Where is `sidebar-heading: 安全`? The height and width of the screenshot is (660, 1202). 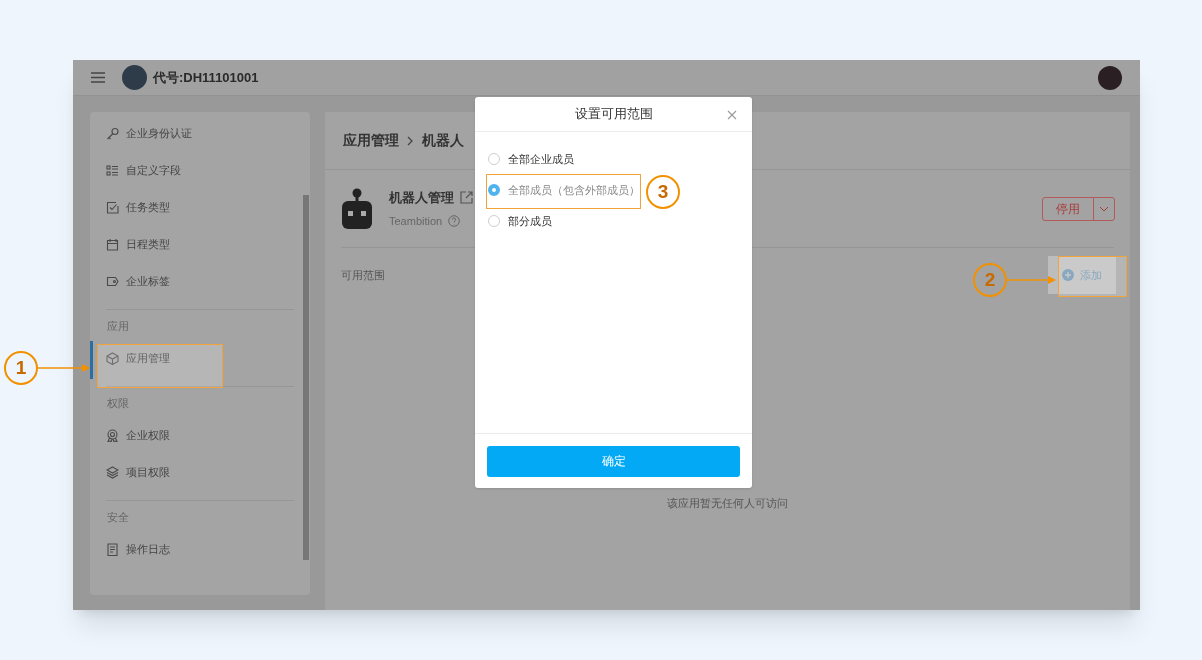 sidebar-heading: 安全 is located at coordinates (118, 517).